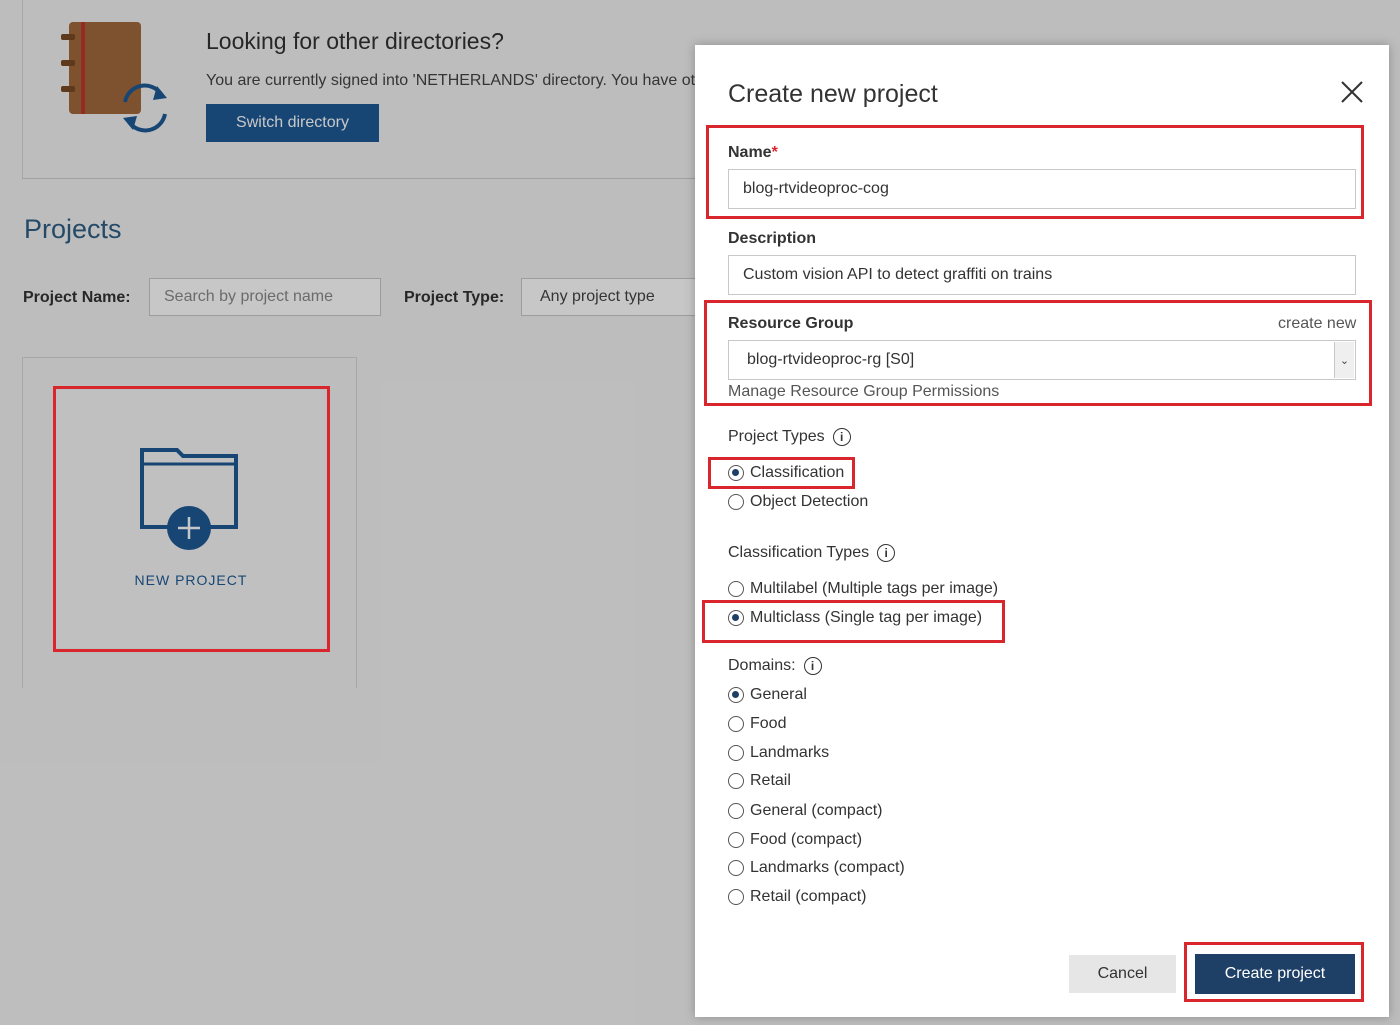 The image size is (1400, 1025). I want to click on radio-label: Landmarks, so click(790, 752).